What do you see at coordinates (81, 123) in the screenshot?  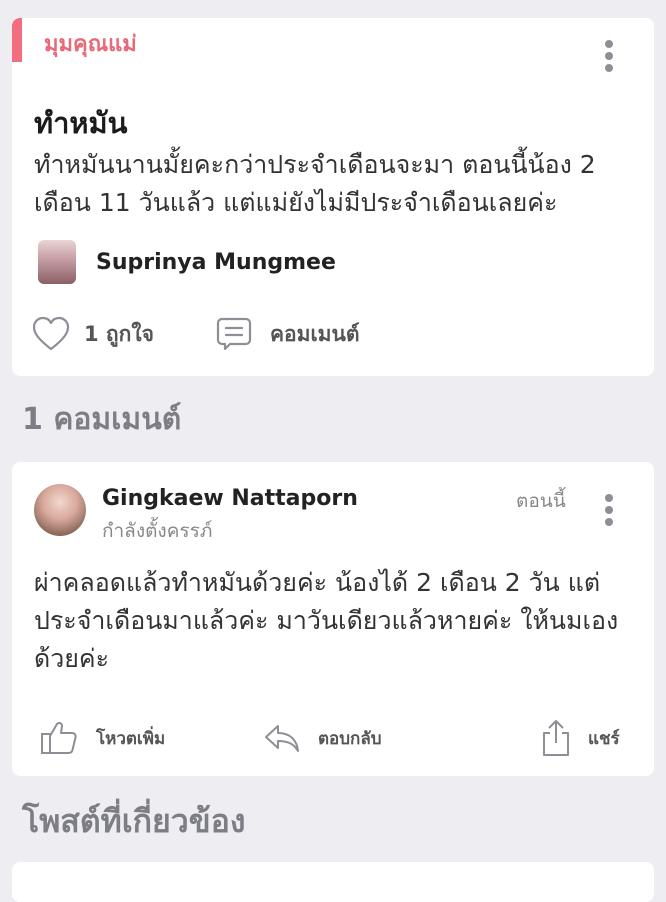 I see `post-title: ทำหมัน` at bounding box center [81, 123].